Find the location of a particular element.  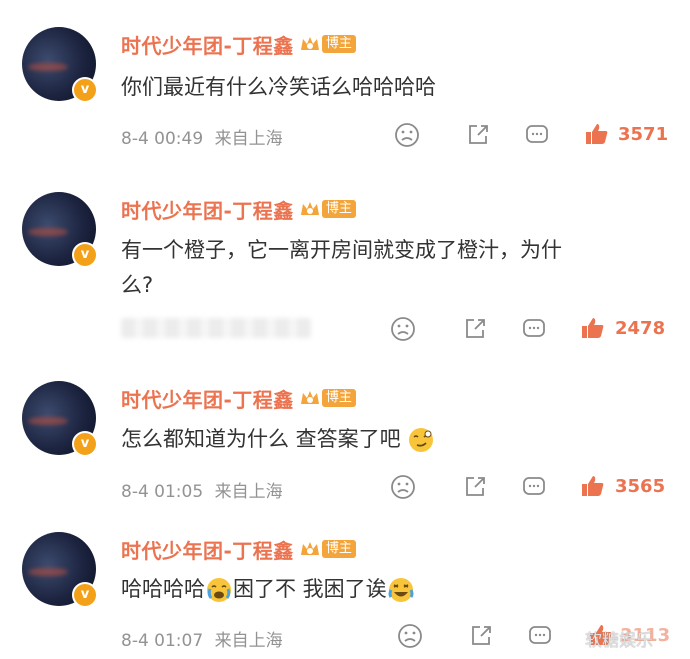

comment-time: 8-4 01:05 is located at coordinates (162, 492).